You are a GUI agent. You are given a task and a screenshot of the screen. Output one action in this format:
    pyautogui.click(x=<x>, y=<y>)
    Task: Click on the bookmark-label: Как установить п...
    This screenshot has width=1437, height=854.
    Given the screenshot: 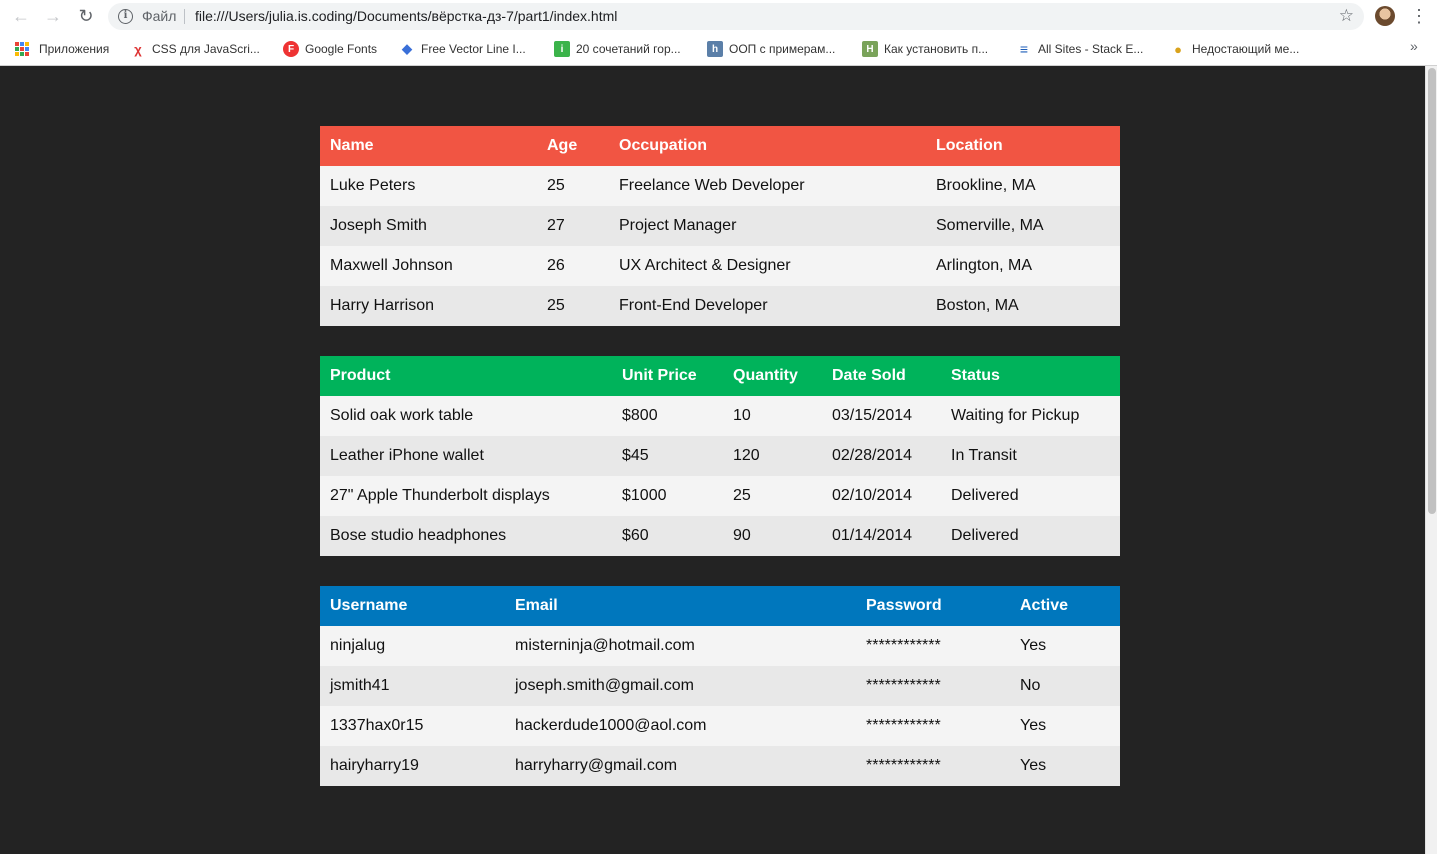 What is the action you would take?
    pyautogui.click(x=936, y=49)
    